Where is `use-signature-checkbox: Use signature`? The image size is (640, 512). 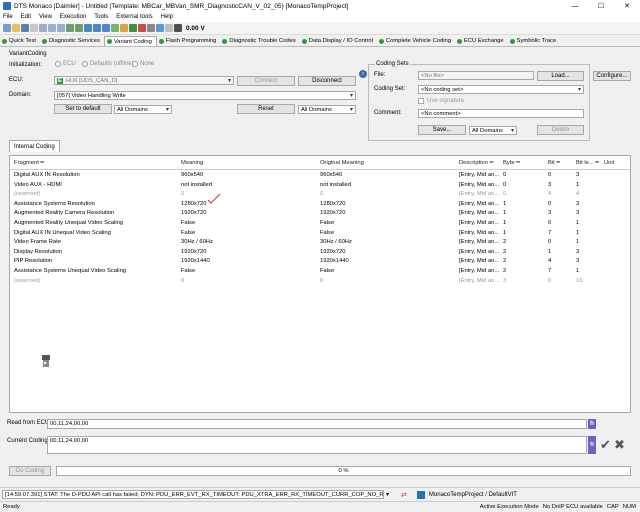 use-signature-checkbox: Use signature is located at coordinates (441, 101).